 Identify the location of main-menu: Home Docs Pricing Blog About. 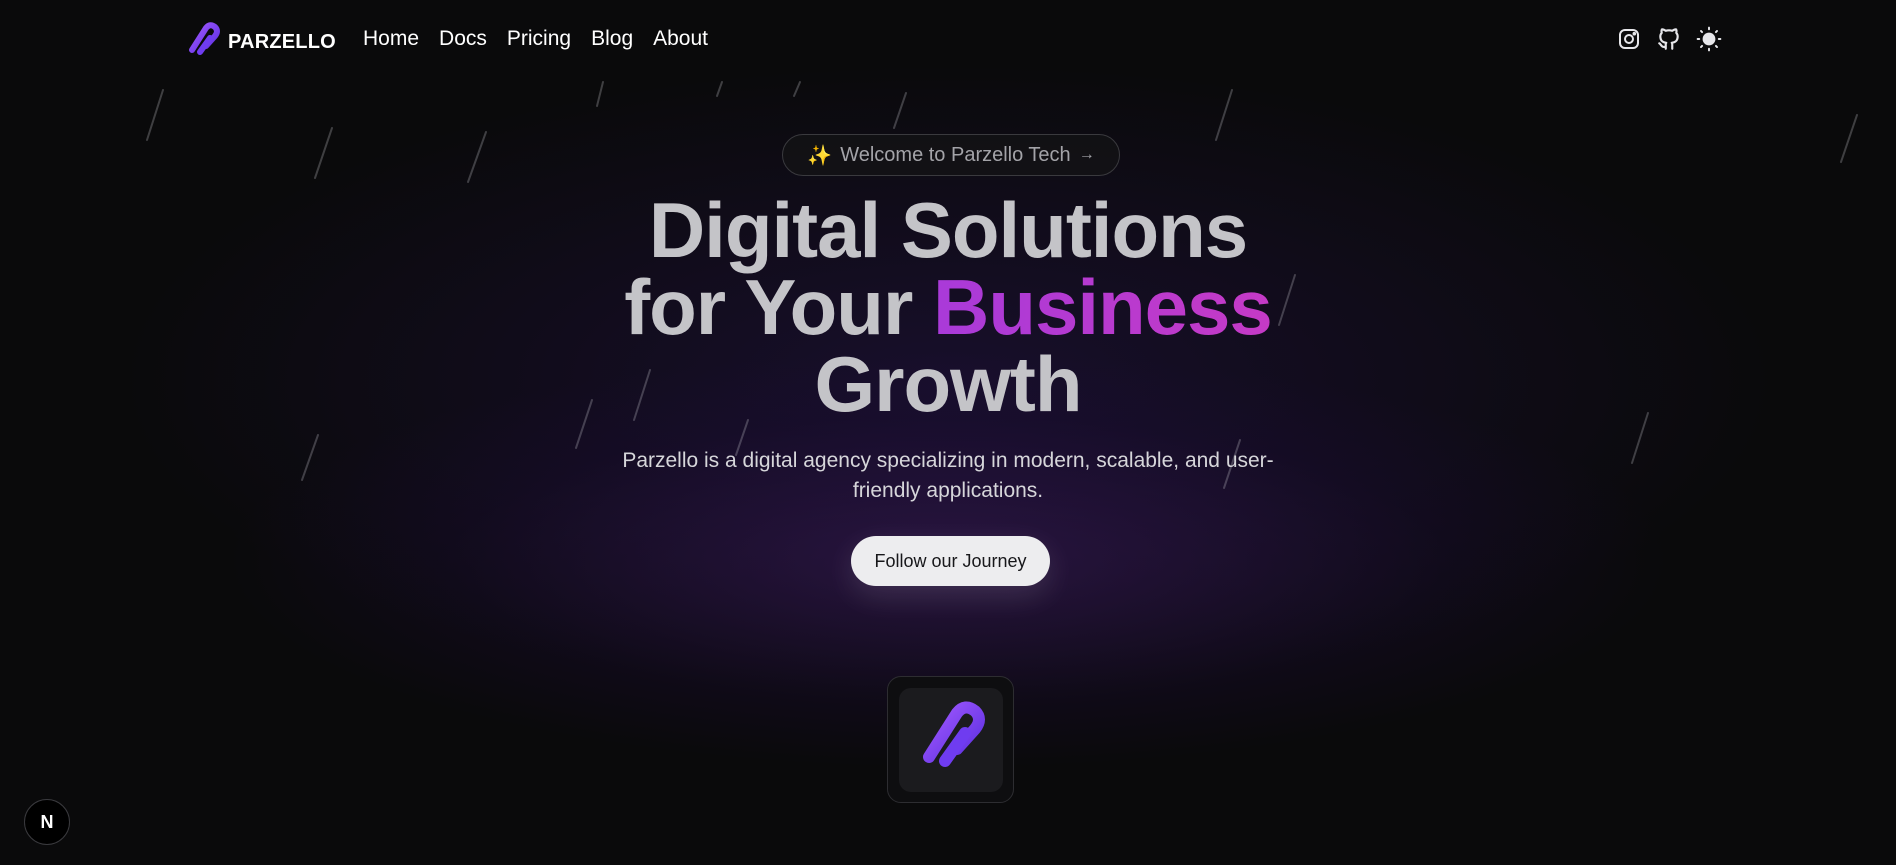
(535, 39).